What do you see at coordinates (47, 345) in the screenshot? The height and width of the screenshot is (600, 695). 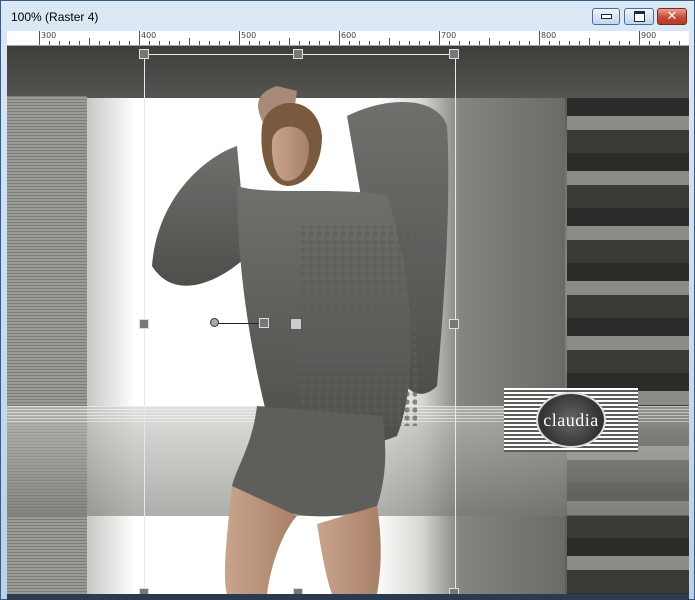 I see `background-stripes` at bounding box center [47, 345].